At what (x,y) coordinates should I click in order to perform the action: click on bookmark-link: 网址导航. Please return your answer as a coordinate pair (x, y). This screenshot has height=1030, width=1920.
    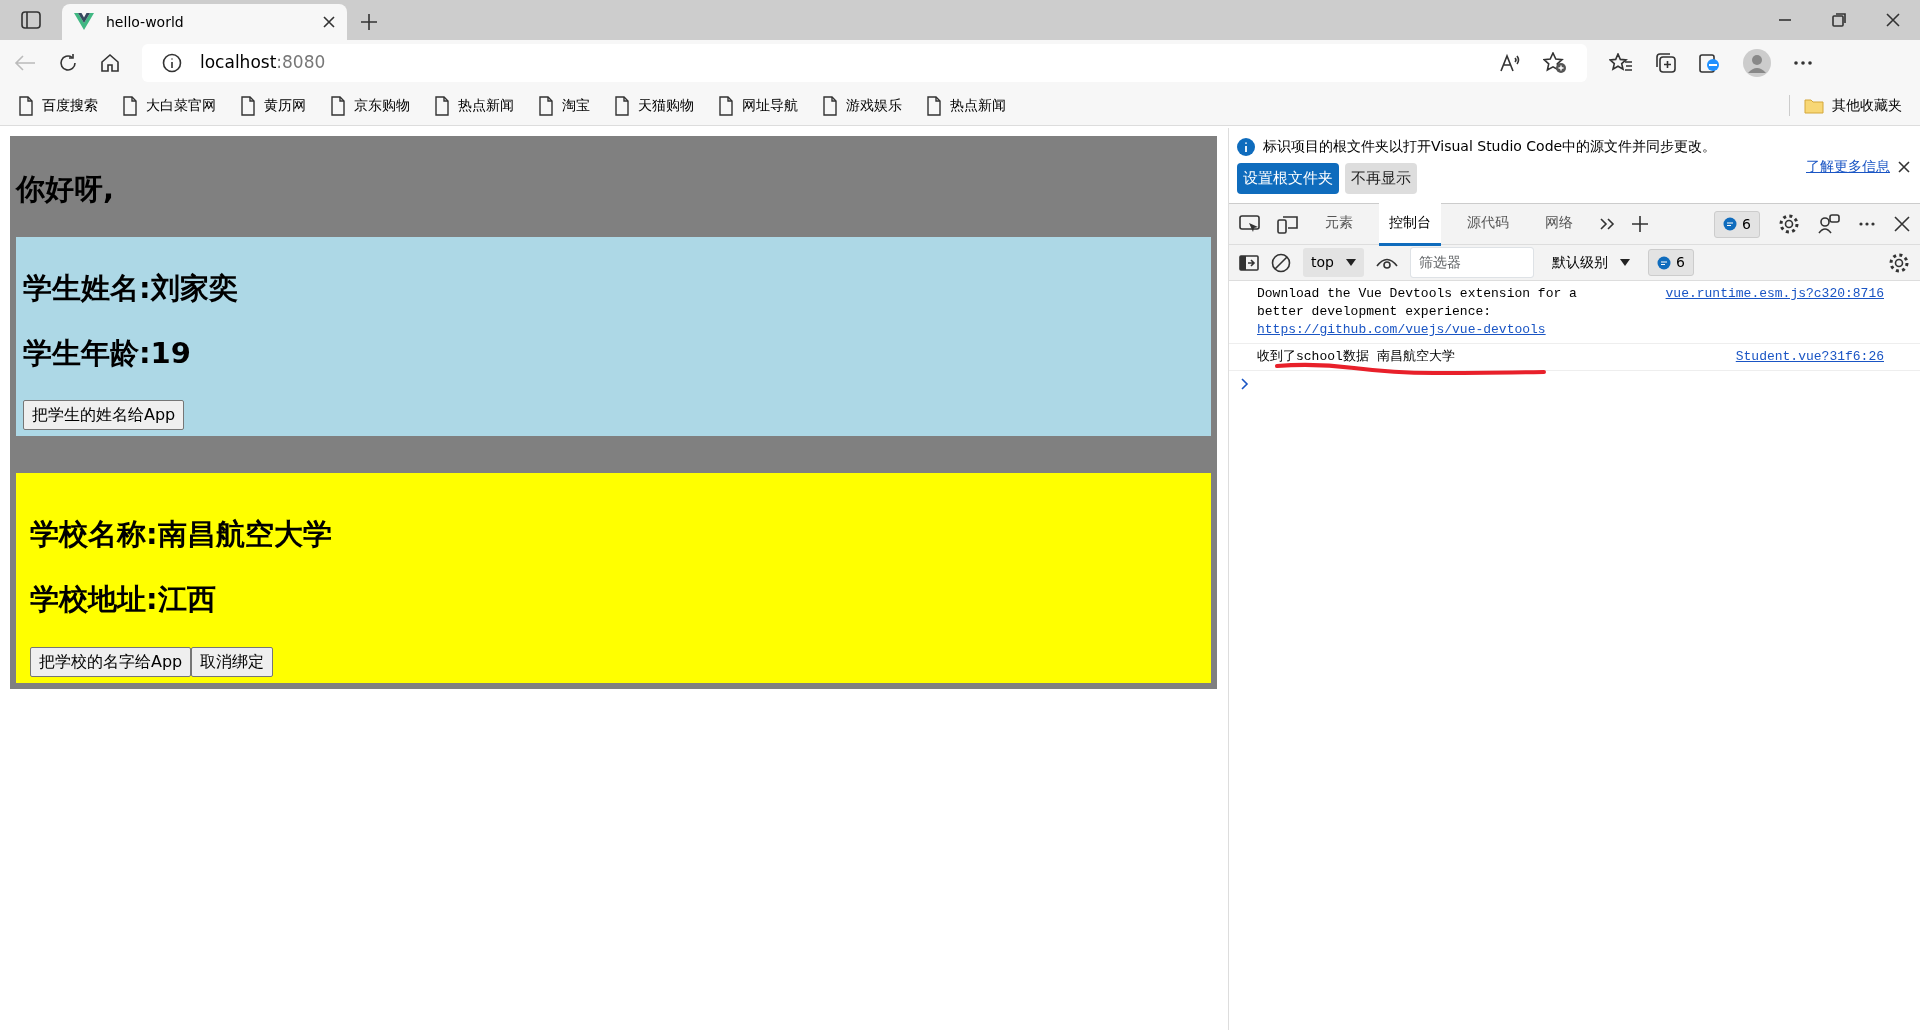
    Looking at the image, I should click on (758, 105).